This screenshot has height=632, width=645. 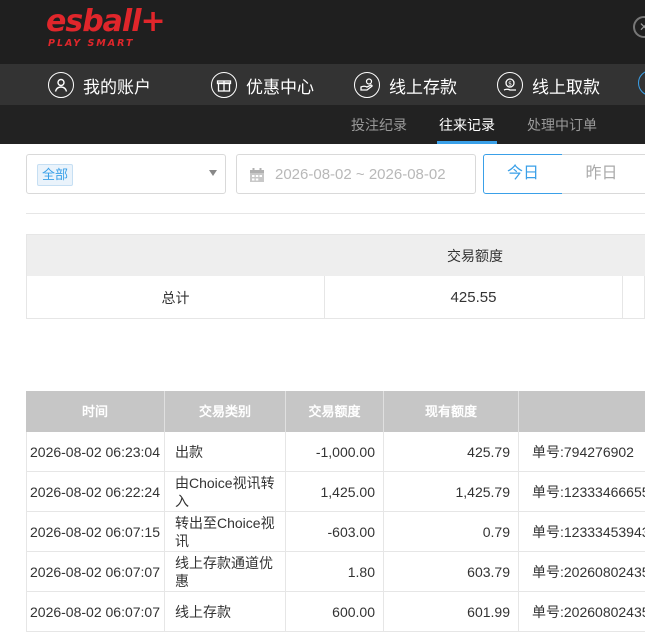 I want to click on summary-header: 交易额度, so click(x=336, y=255).